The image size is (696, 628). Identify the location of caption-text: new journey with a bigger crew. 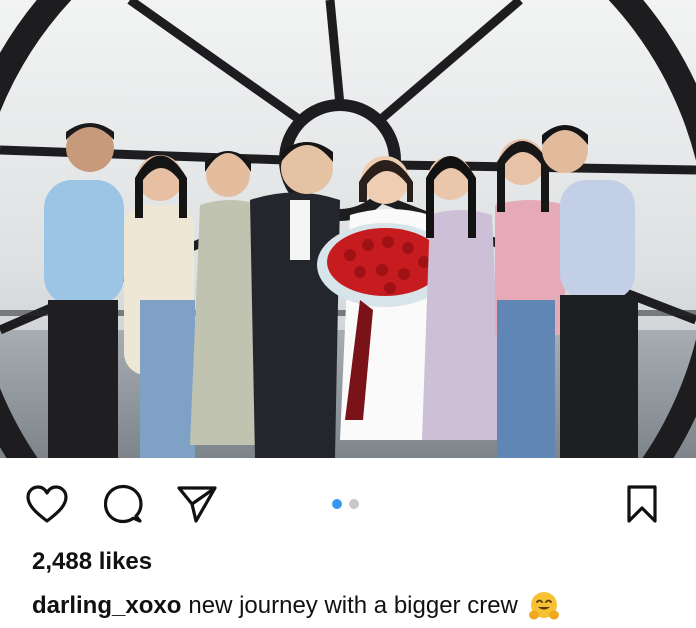
(353, 605).